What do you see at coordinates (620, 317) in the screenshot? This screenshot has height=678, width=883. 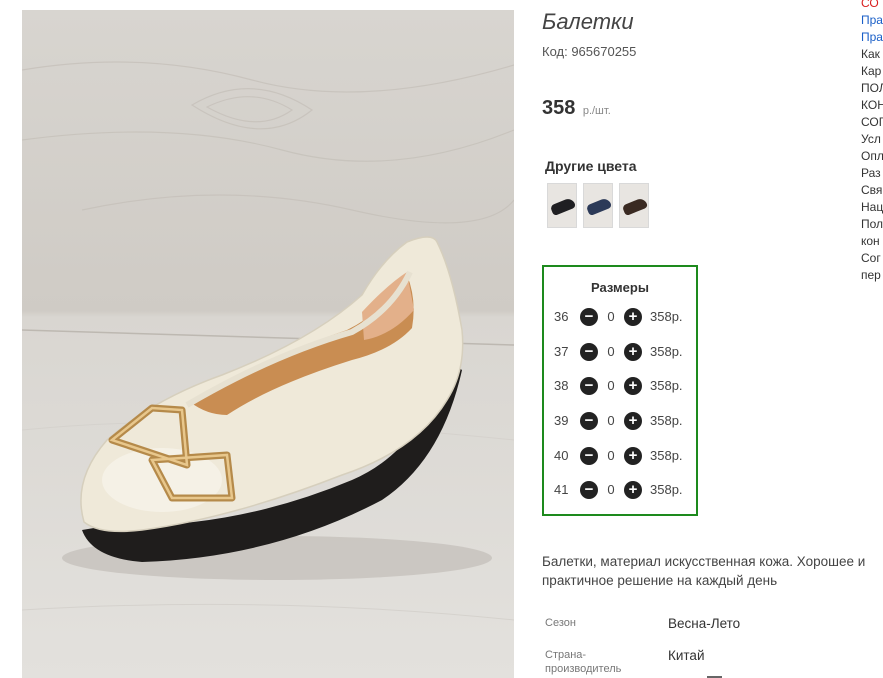 I see `size-row: 36 − 0 + 358р.` at bounding box center [620, 317].